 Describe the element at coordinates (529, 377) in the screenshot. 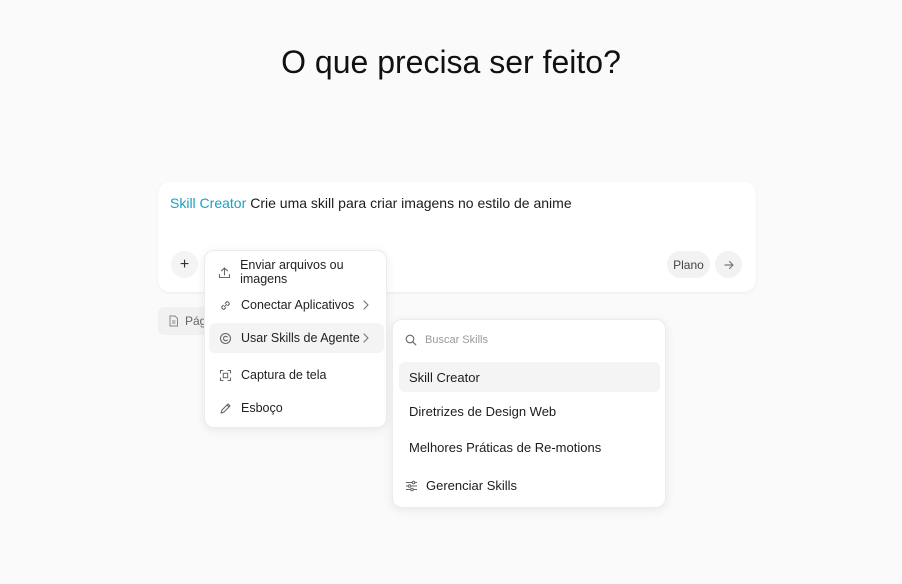

I see `skill-item-skill-creator: Skill Creator` at that location.